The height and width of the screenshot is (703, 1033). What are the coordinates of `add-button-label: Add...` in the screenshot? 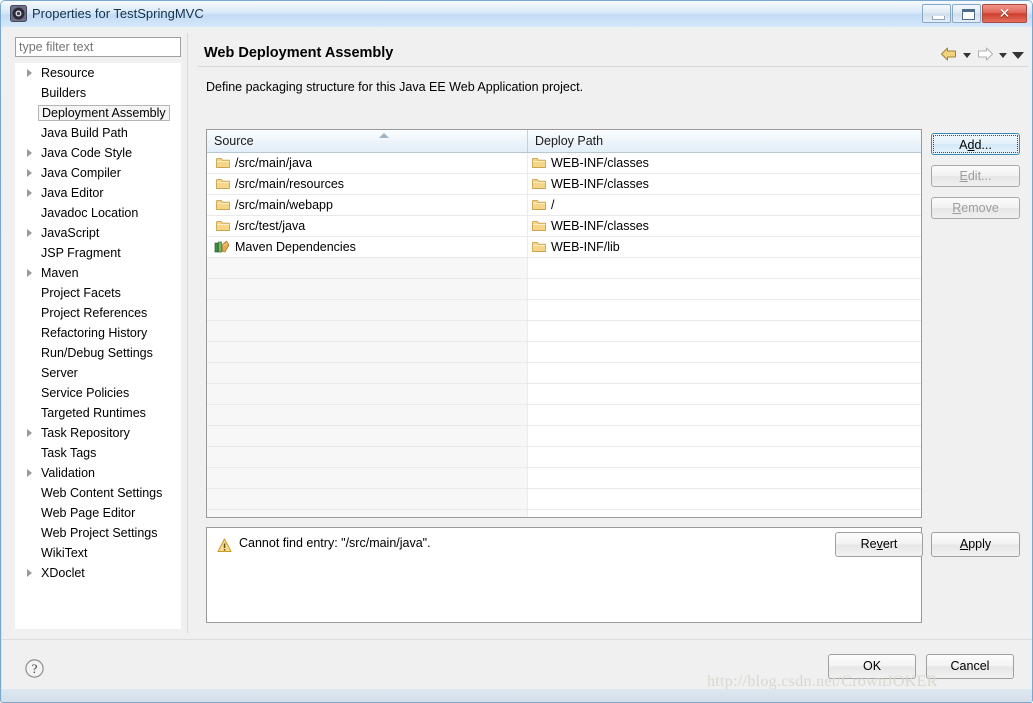 It's located at (975, 145).